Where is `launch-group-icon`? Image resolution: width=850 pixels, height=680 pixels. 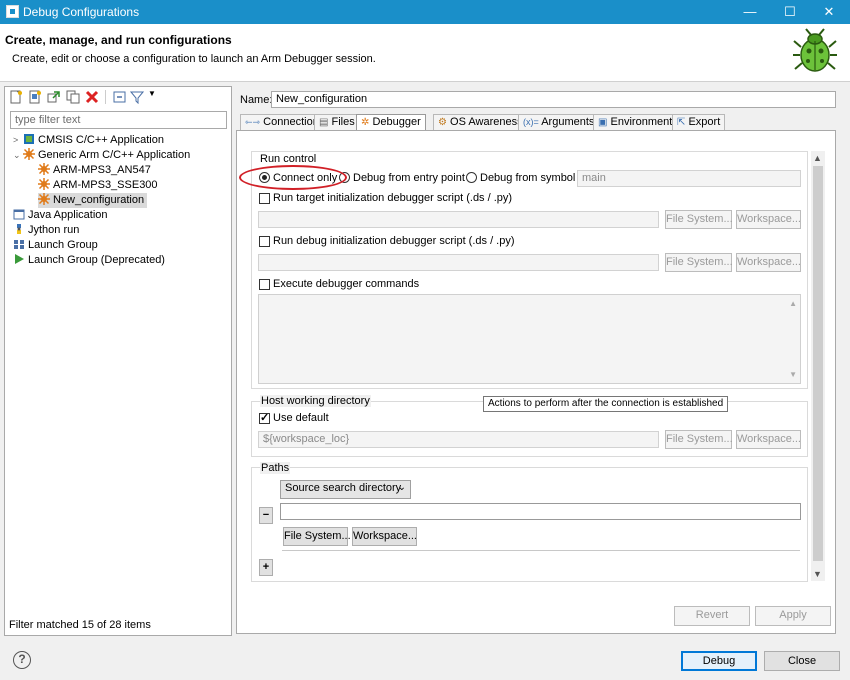 launch-group-icon is located at coordinates (19, 244).